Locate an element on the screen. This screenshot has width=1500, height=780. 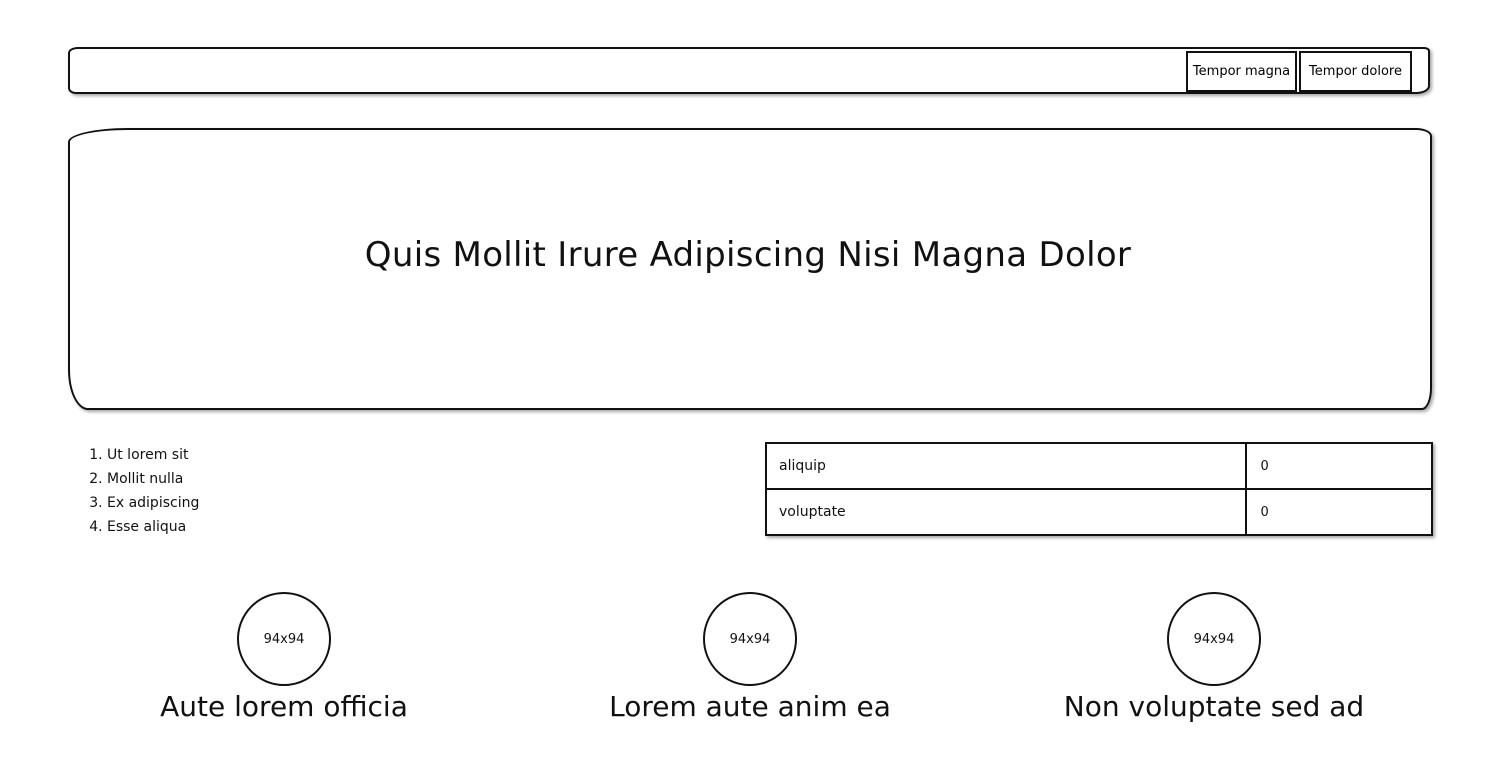
list-item: Ex adipiscing is located at coordinates (153, 503).